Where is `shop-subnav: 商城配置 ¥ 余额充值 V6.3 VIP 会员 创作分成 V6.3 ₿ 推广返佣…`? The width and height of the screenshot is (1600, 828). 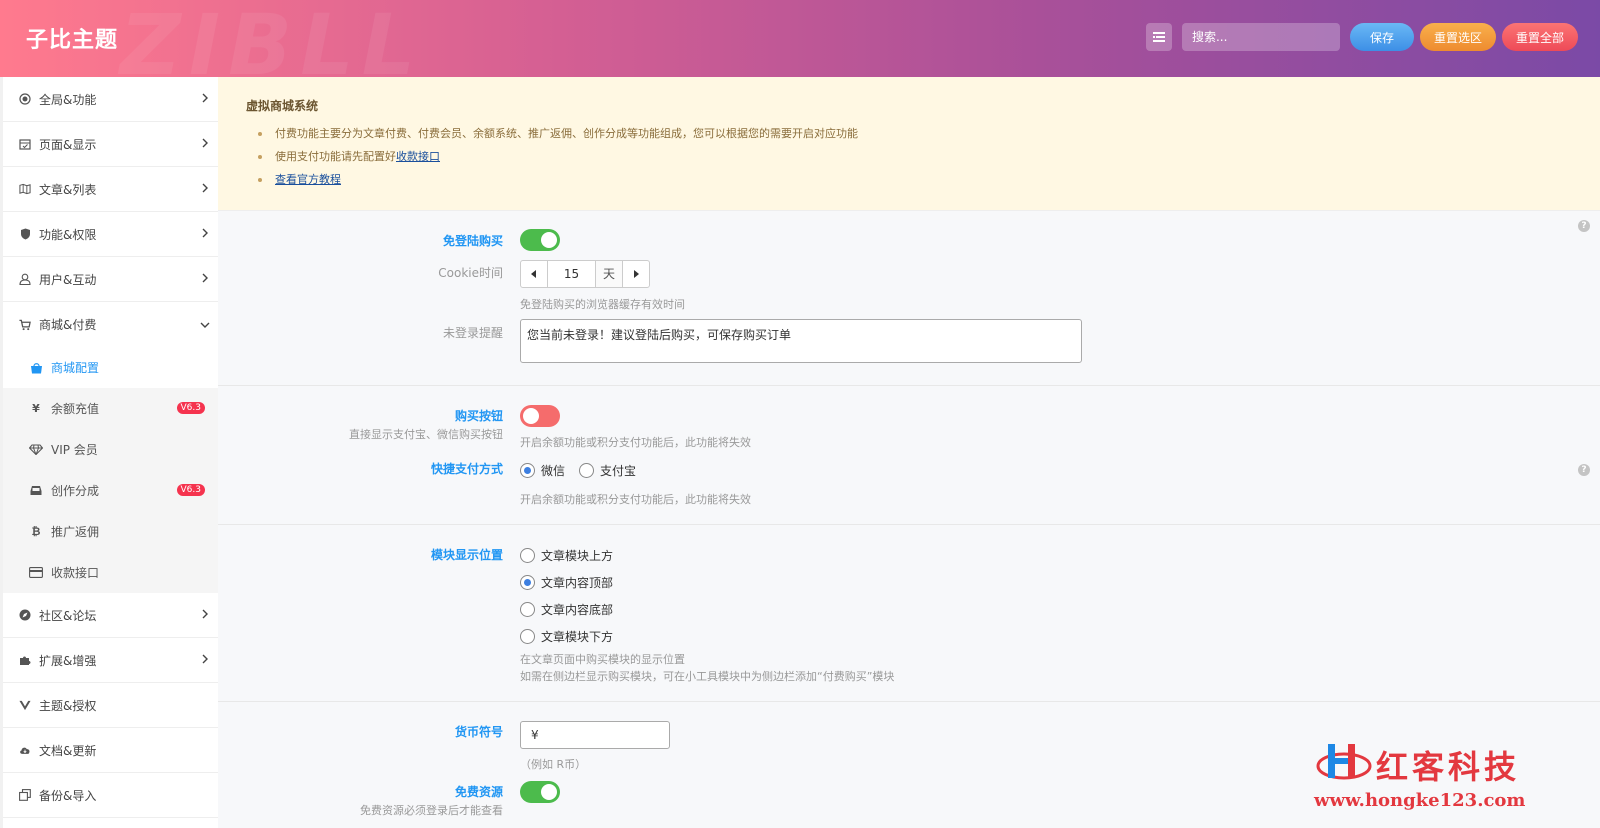
shop-subnav: 商城配置 ¥ 余额充值 V6.3 VIP 会员 创作分成 V6.3 ₿ 推广返佣… is located at coordinates (110, 470).